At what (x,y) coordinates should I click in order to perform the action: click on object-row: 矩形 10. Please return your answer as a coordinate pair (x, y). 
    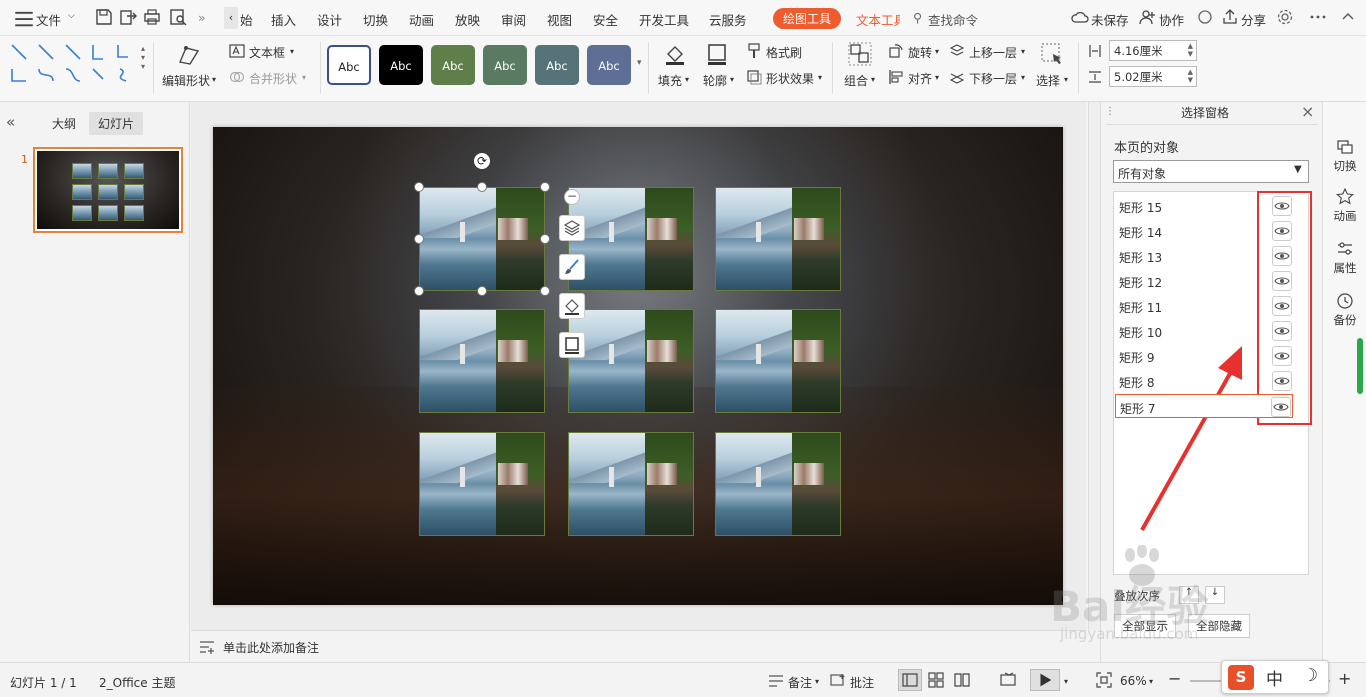
    Looking at the image, I should click on (1204, 331).